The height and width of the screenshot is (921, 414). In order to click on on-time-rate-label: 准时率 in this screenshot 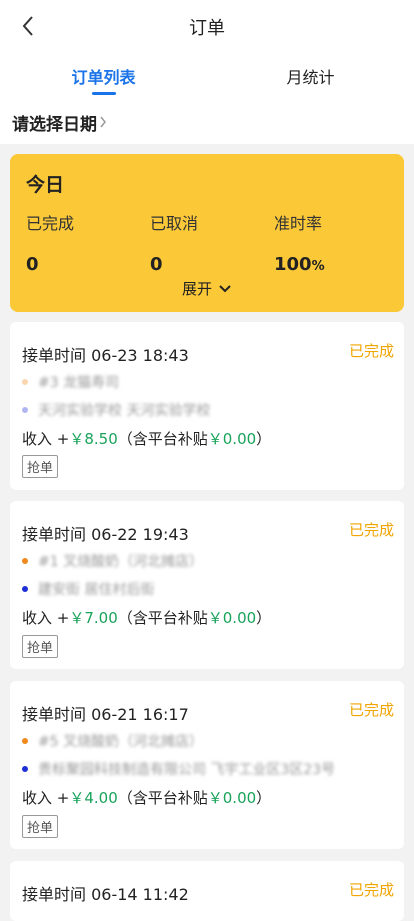, I will do `click(298, 223)`.